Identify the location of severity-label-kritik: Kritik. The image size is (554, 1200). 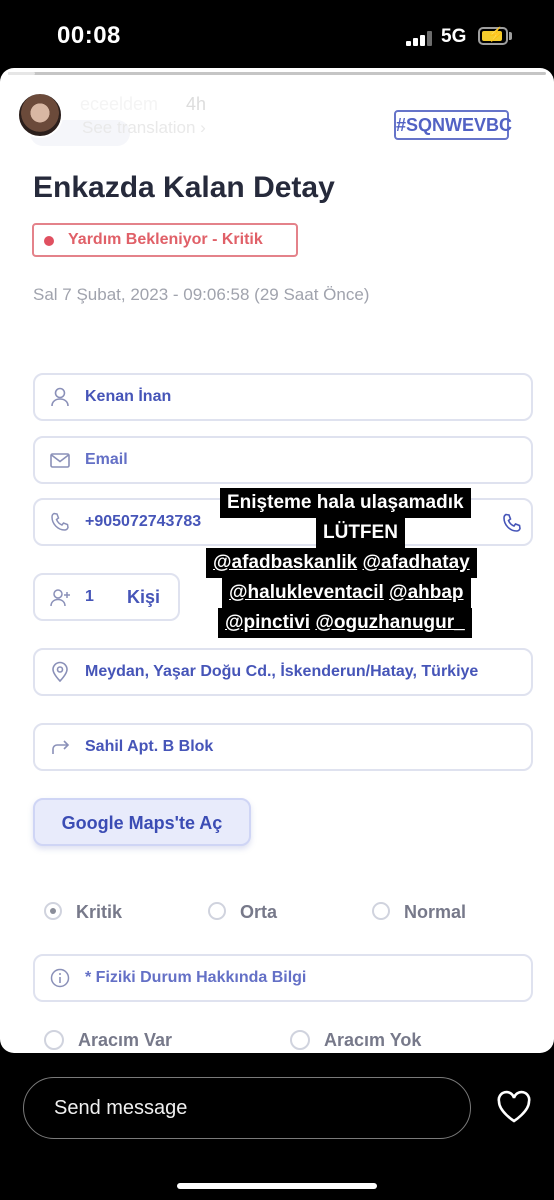
(99, 912).